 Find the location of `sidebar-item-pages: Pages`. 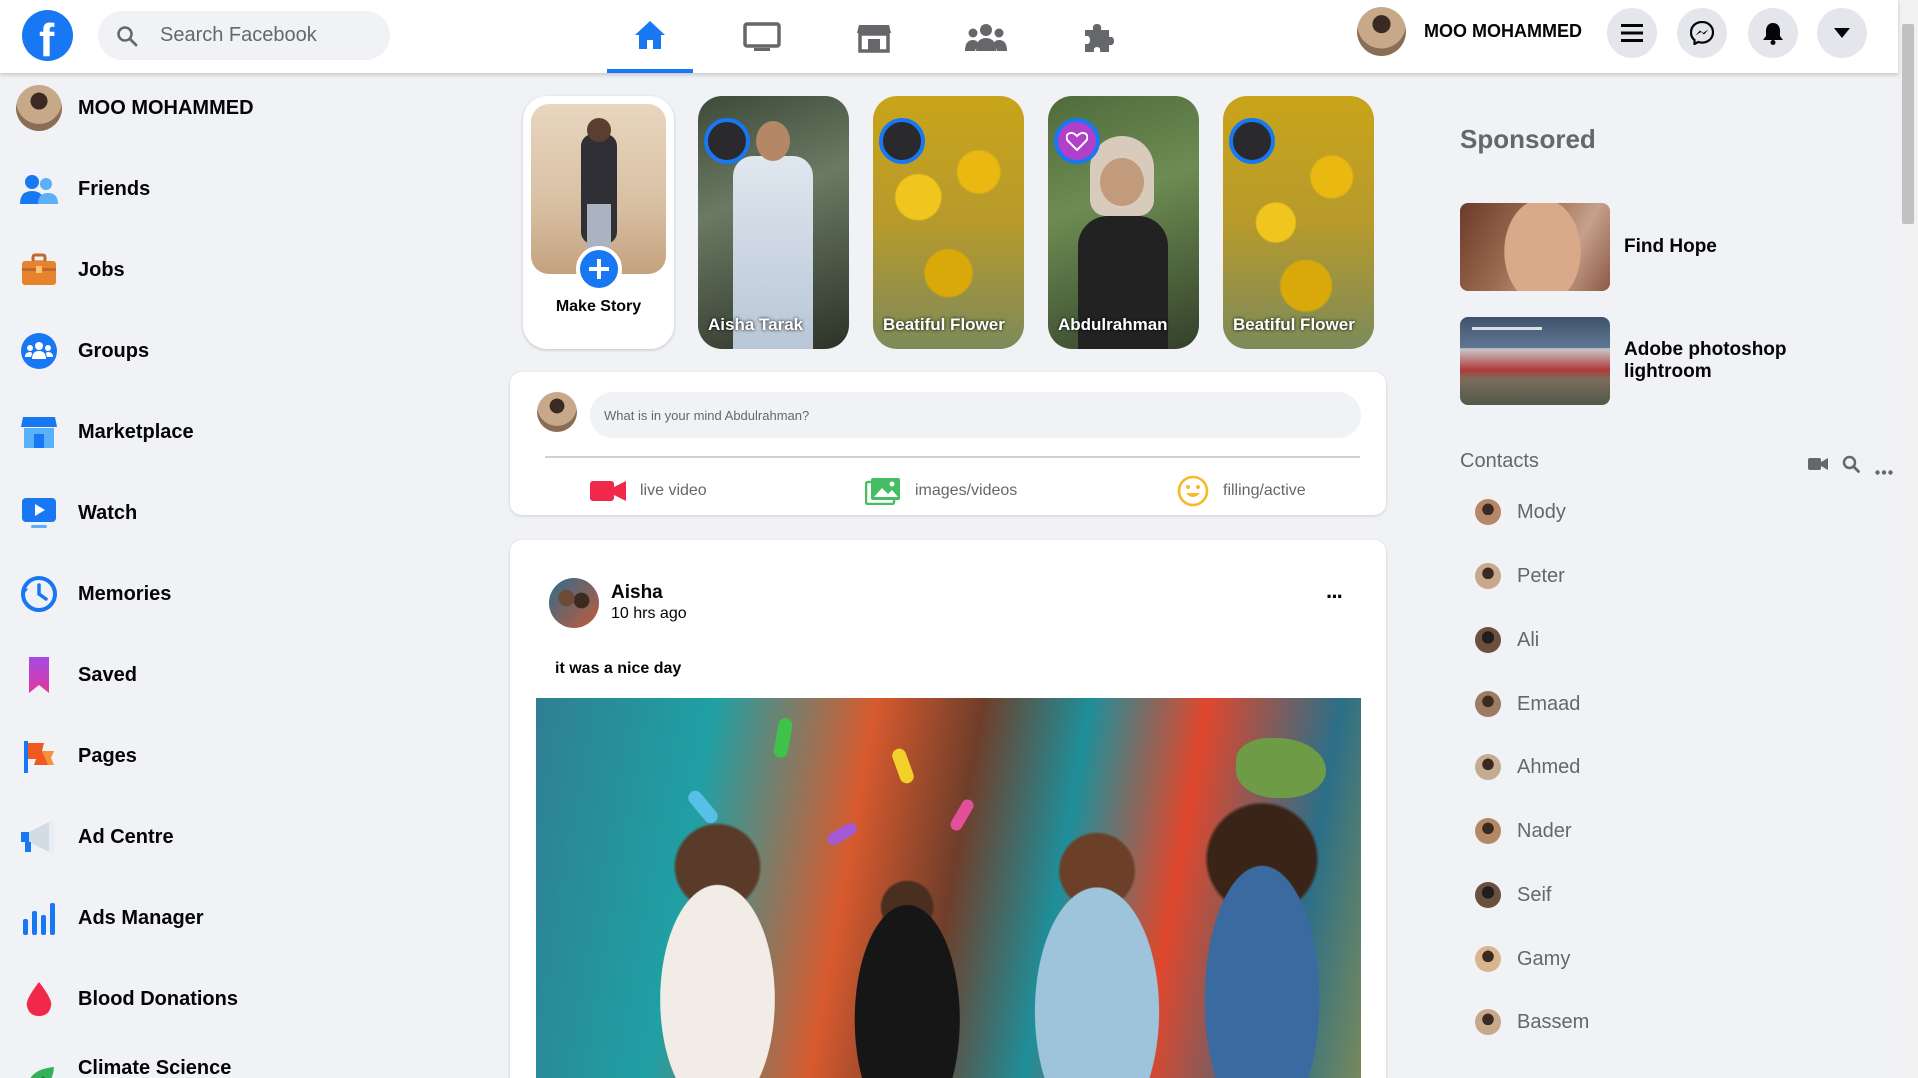

sidebar-item-pages: Pages is located at coordinates (76, 756).